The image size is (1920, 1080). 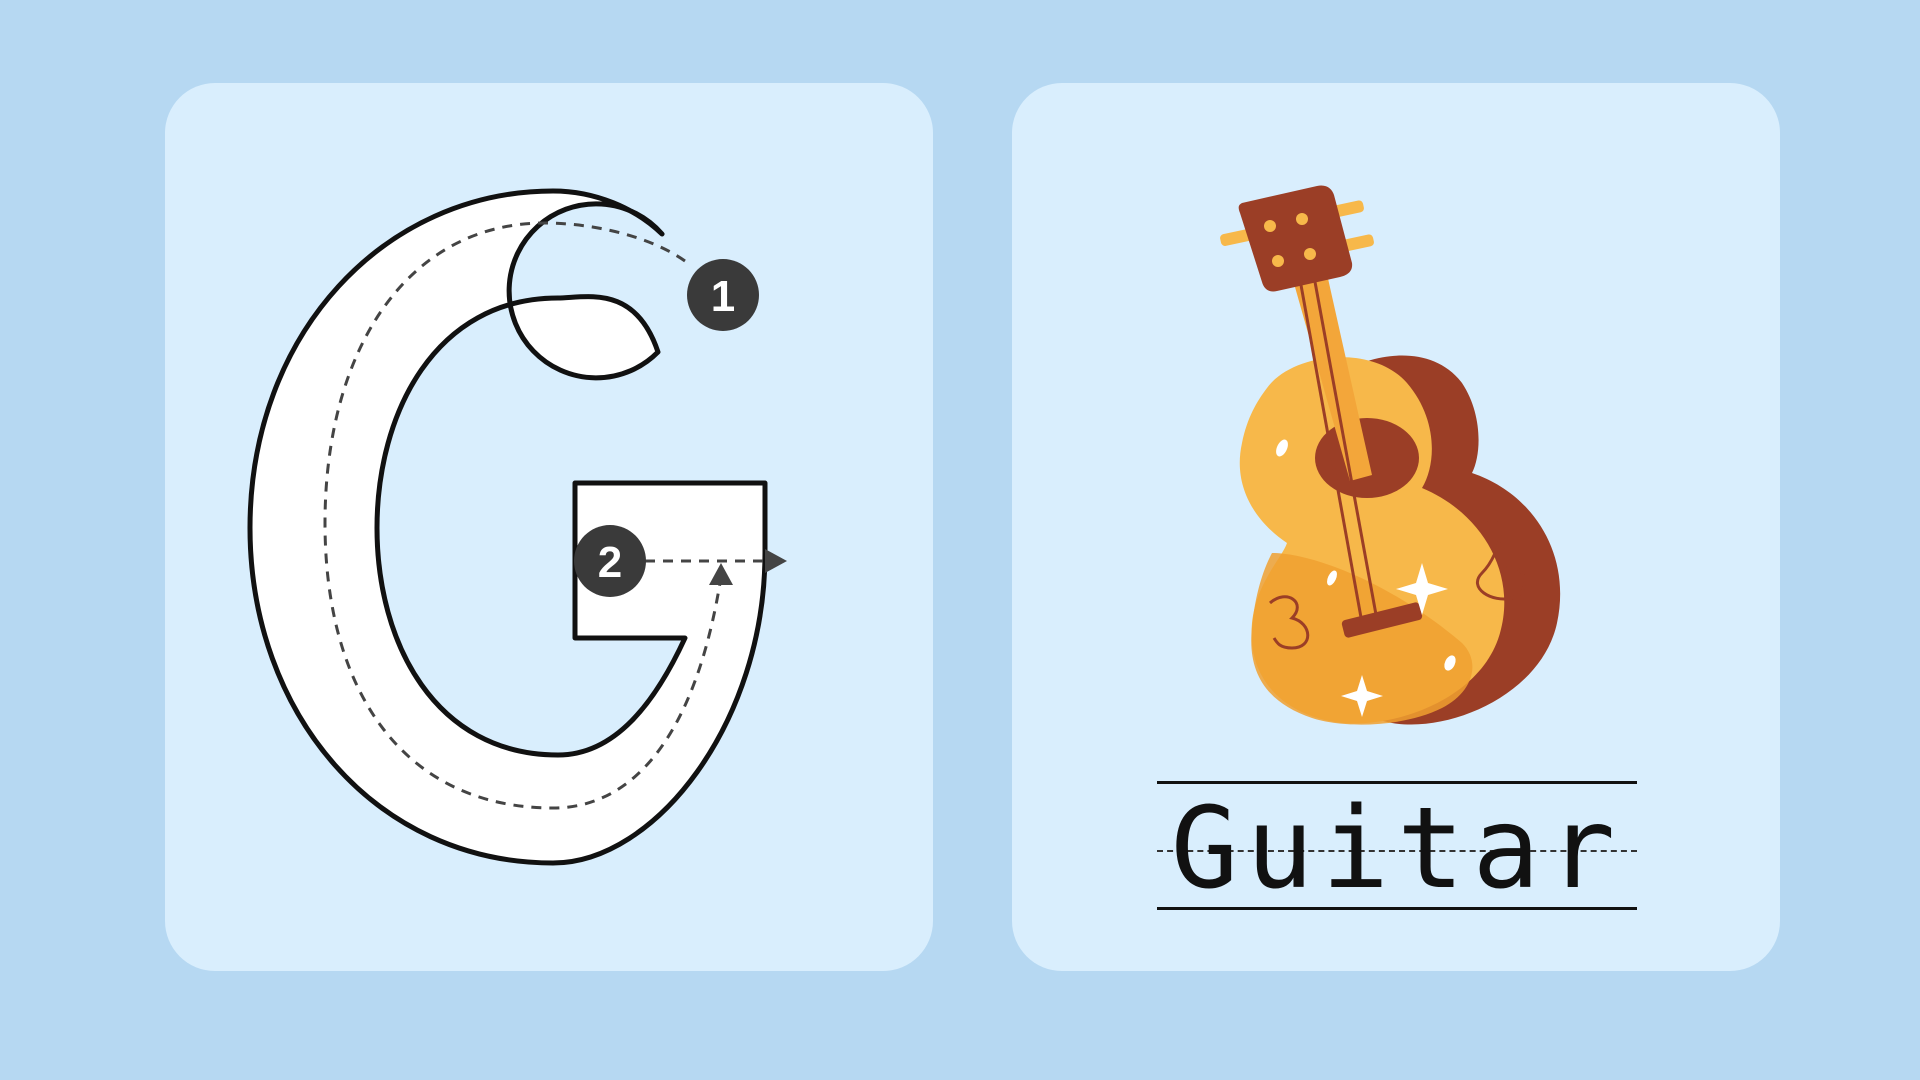 I want to click on handwriting-word-area: Guitar, so click(x=1397, y=846).